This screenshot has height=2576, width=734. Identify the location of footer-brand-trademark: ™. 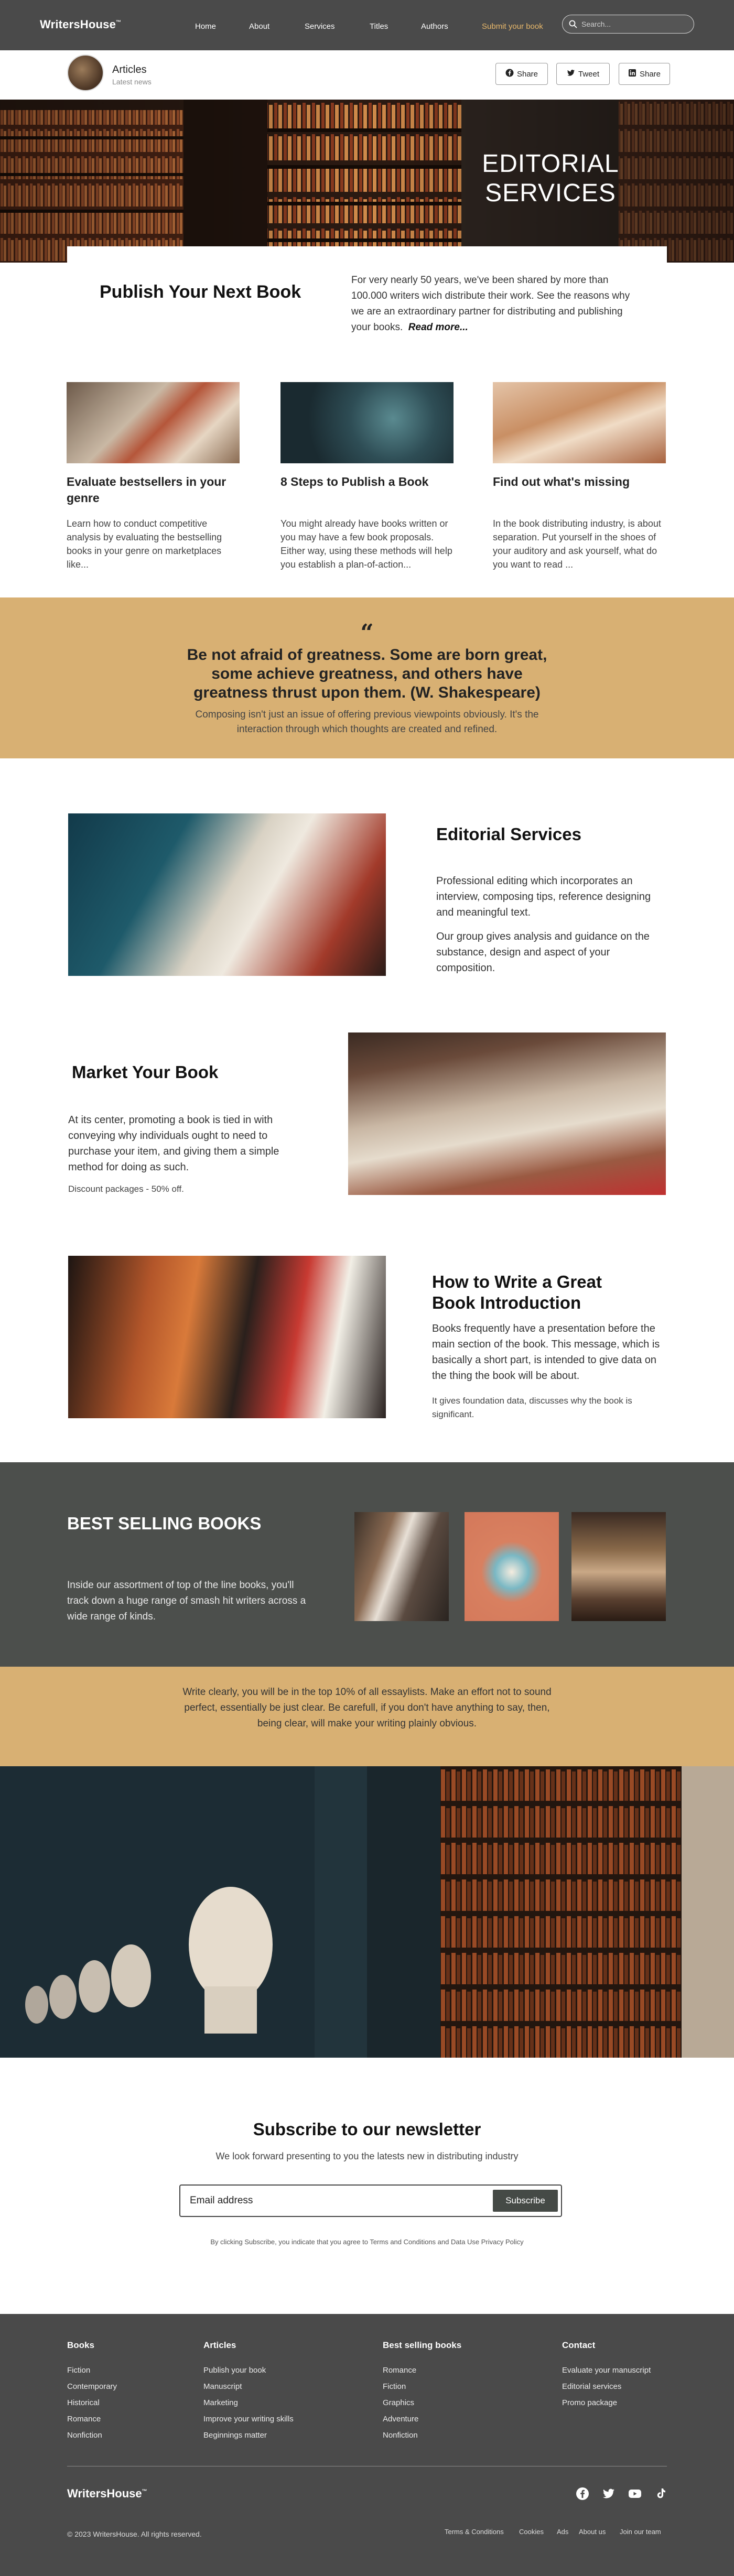
(144, 2491).